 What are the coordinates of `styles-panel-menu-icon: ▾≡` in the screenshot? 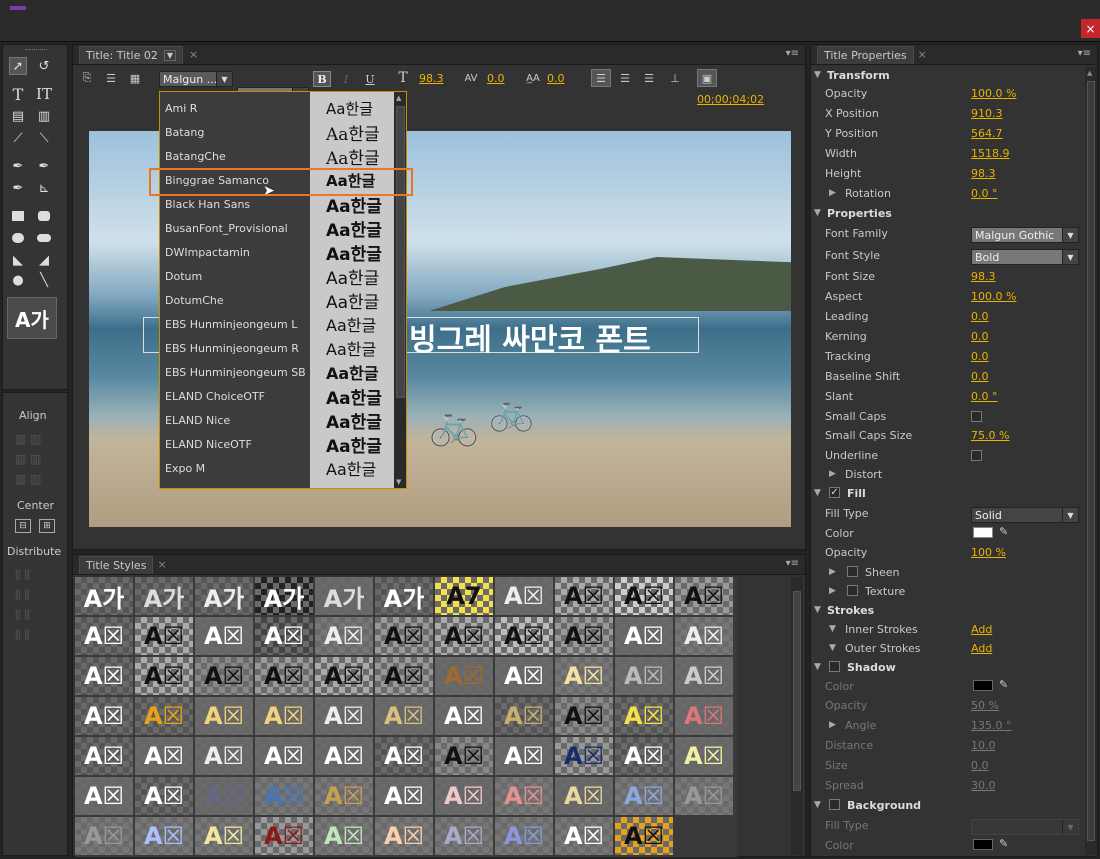 It's located at (792, 563).